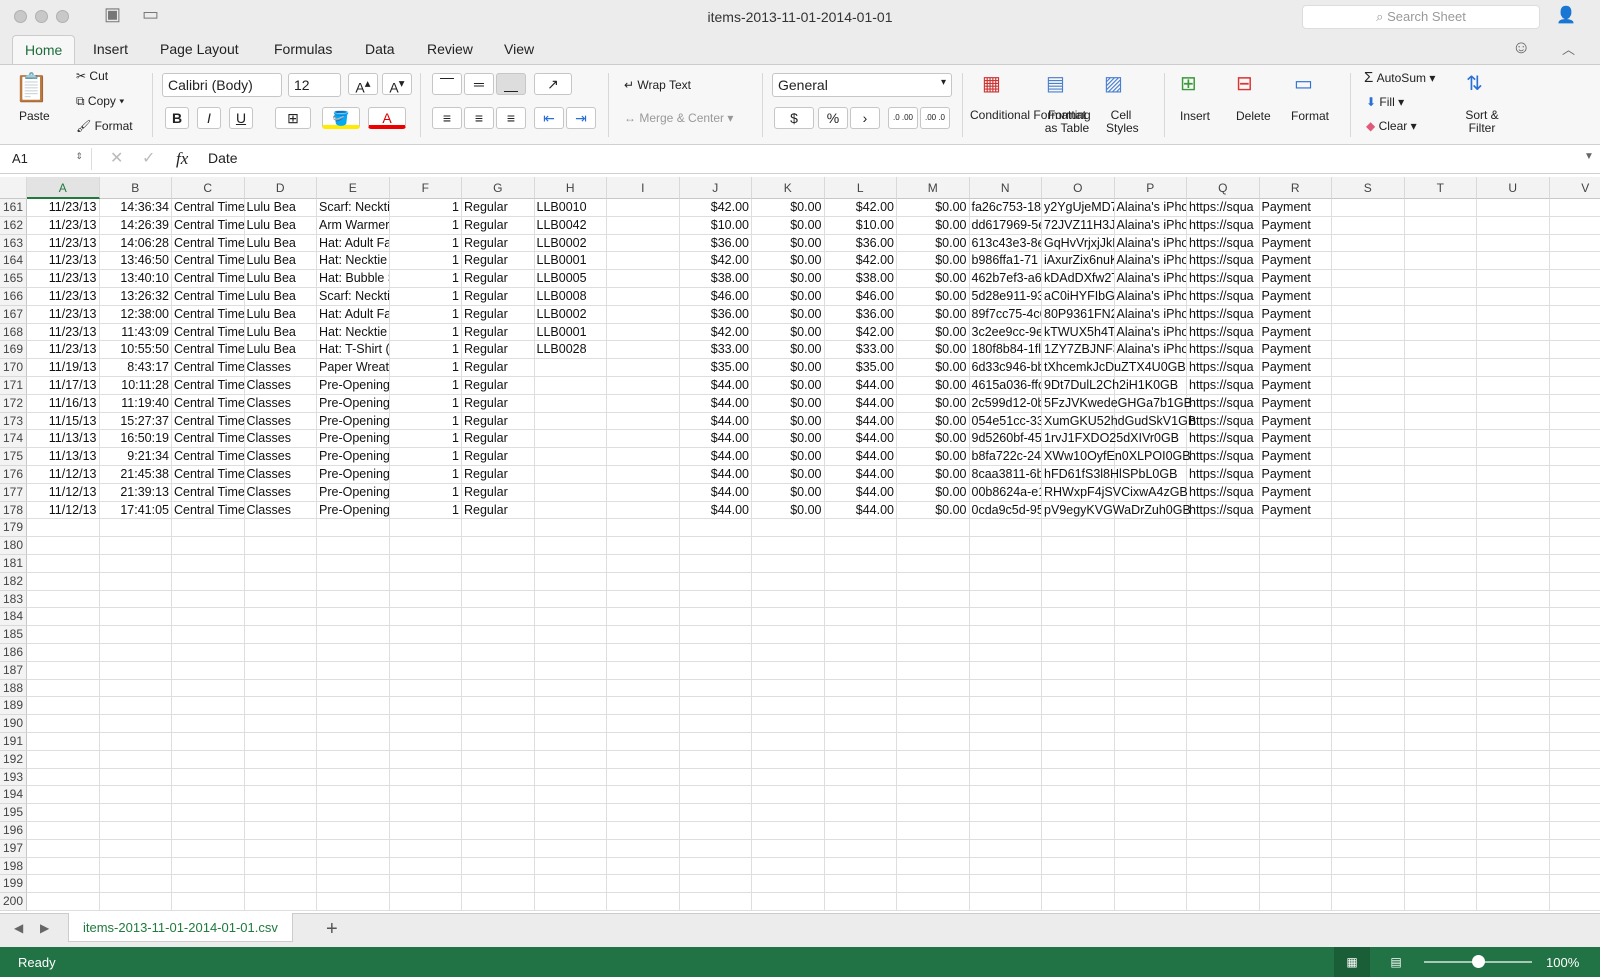 Image resolution: width=1600 pixels, height=977 pixels. What do you see at coordinates (208, 528) in the screenshot?
I see `cell-C179` at bounding box center [208, 528].